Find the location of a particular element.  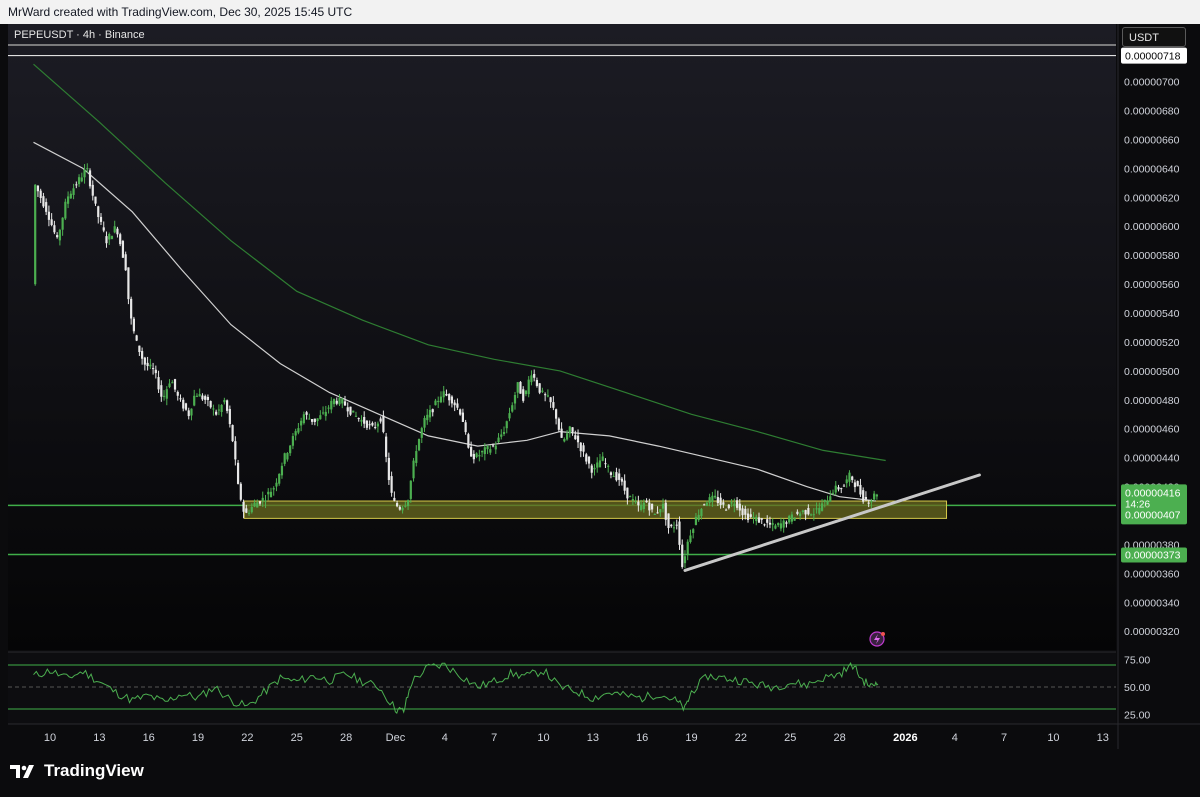

support-zone is located at coordinates (595, 509).